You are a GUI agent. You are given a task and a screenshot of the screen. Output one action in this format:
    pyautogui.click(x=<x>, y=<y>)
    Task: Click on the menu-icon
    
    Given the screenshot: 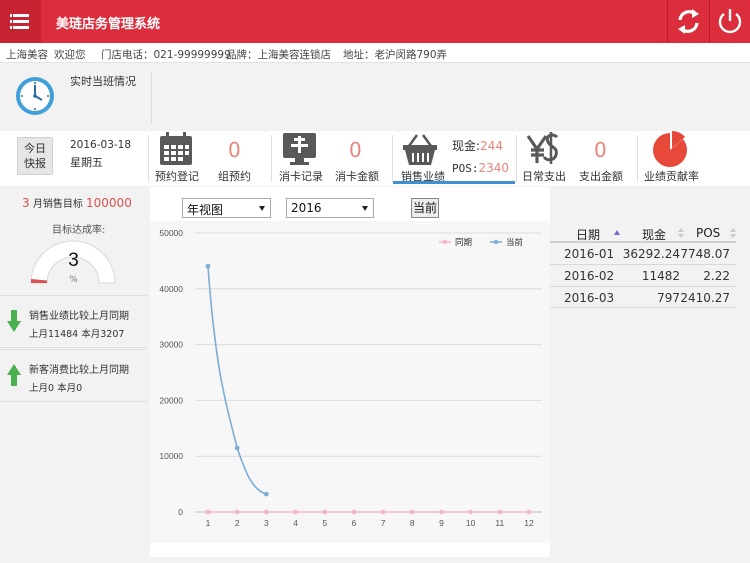 What is the action you would take?
    pyautogui.click(x=11, y=15)
    